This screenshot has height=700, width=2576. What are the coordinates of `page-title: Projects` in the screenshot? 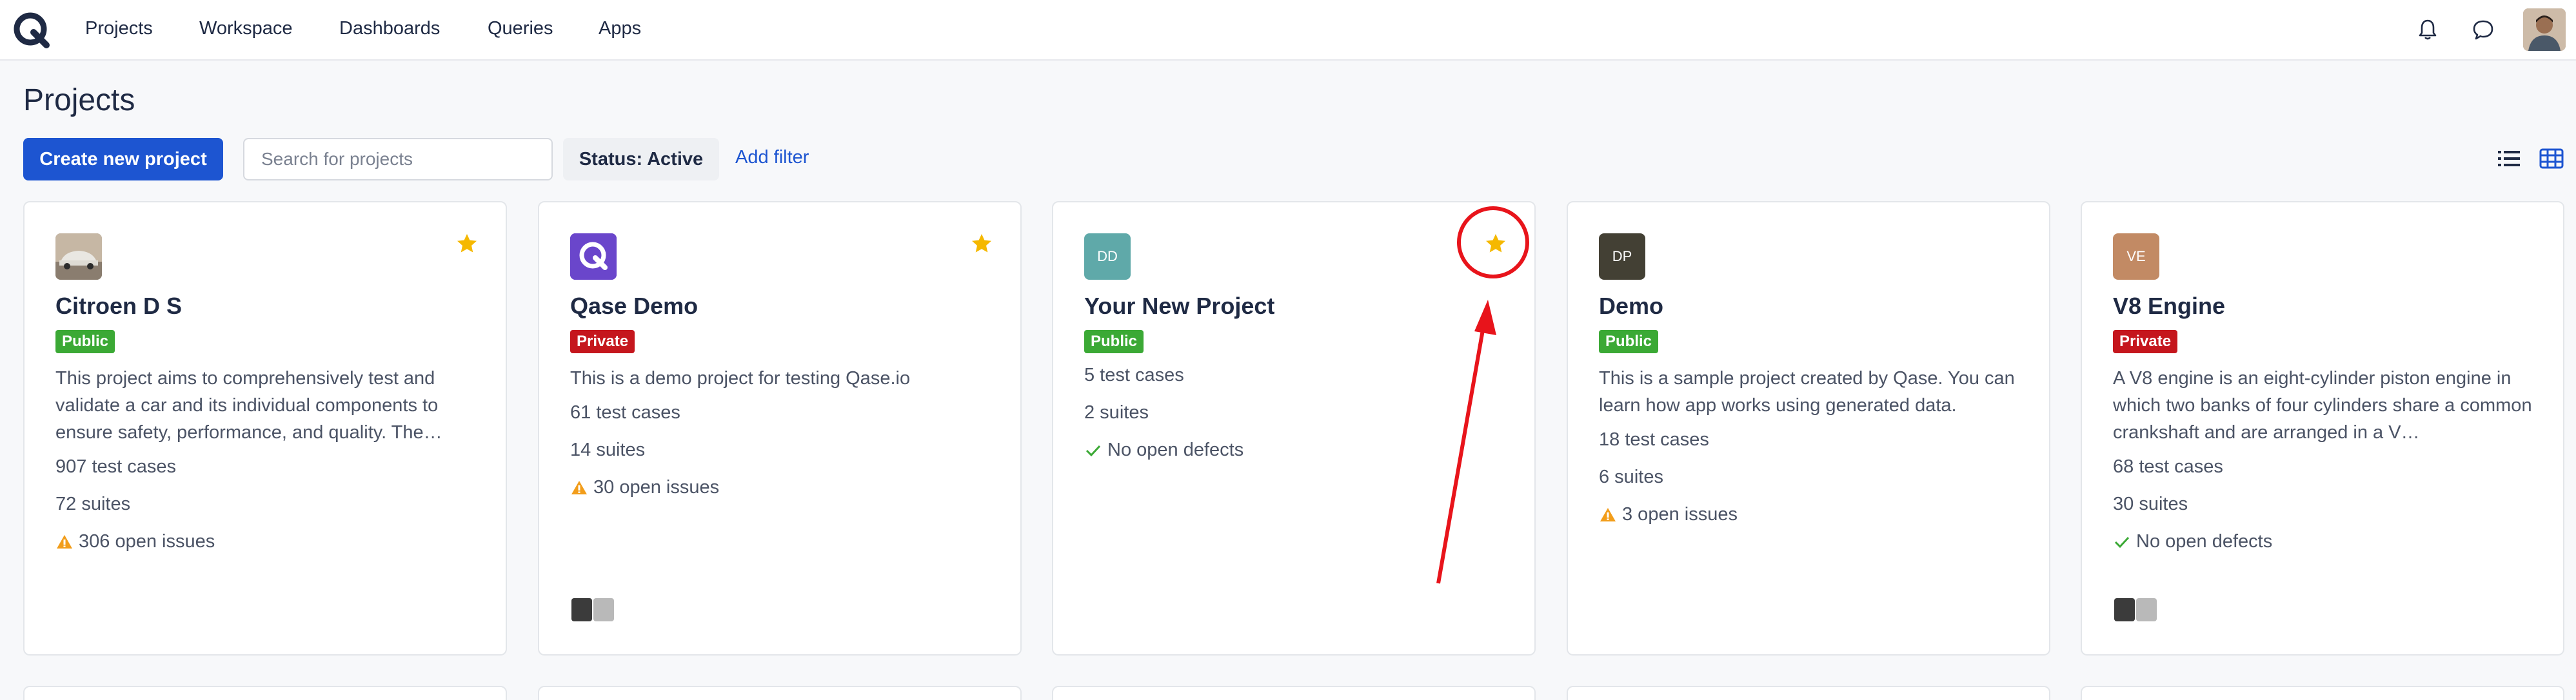 It's located at (79, 100).